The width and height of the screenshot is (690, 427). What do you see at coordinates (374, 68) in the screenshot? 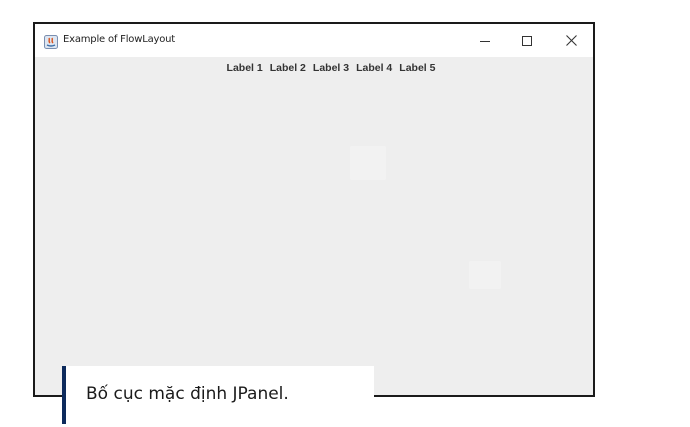
I see `label-4: Label 4` at bounding box center [374, 68].